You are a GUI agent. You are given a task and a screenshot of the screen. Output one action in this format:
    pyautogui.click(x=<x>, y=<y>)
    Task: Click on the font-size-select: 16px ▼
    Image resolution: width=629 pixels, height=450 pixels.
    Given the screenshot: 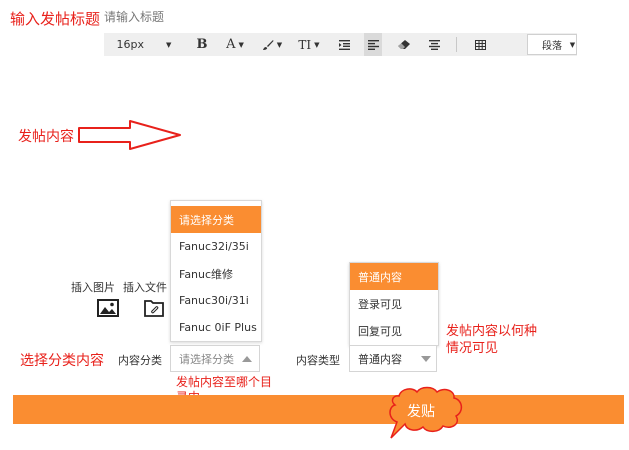 What is the action you would take?
    pyautogui.click(x=144, y=44)
    